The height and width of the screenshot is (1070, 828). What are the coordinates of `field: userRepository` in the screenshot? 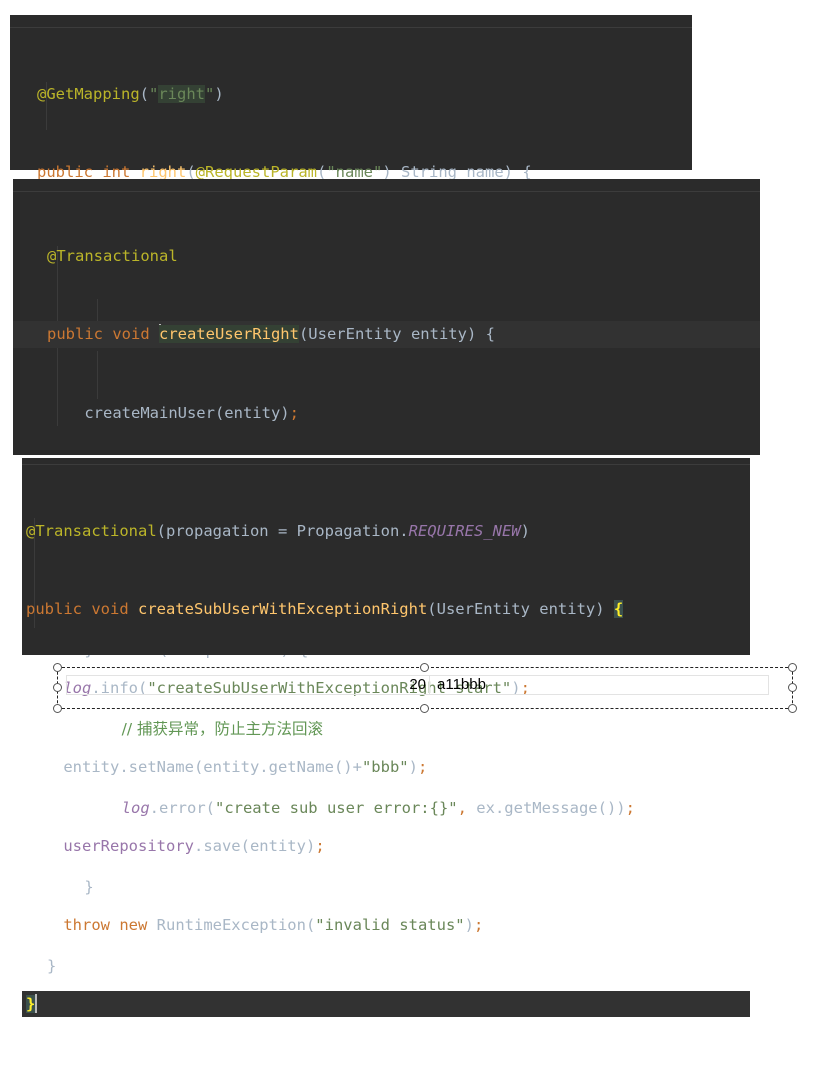 It's located at (128, 846).